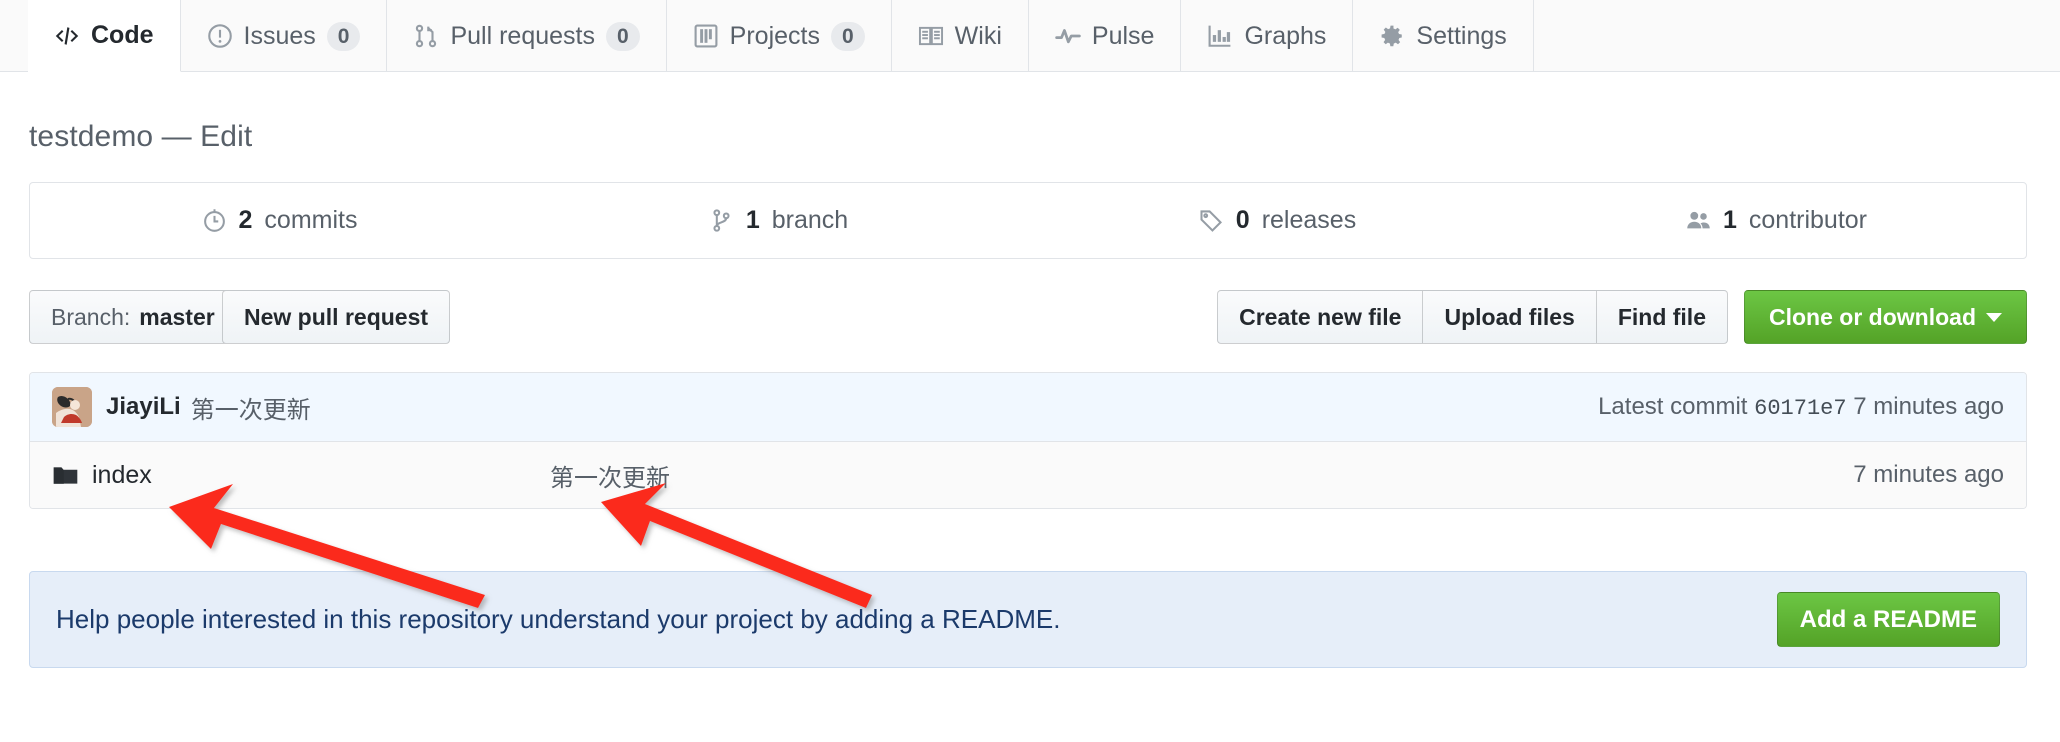 This screenshot has width=2060, height=742. What do you see at coordinates (522, 35) in the screenshot?
I see `tab-label: Pull requests` at bounding box center [522, 35].